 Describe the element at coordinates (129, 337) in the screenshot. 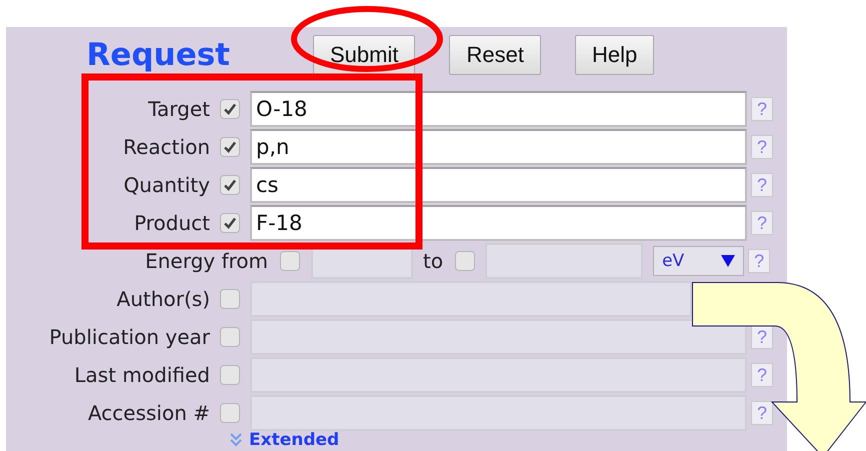

I see `field-label: Publication year` at that location.